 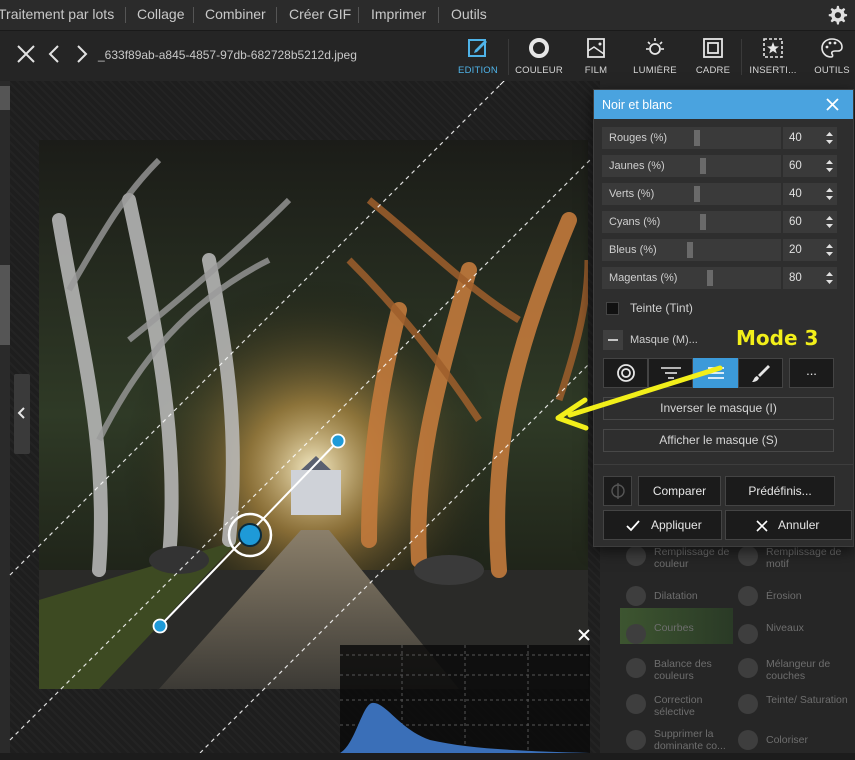 I want to click on tool-dilation: Dilatation, so click(x=678, y=598).